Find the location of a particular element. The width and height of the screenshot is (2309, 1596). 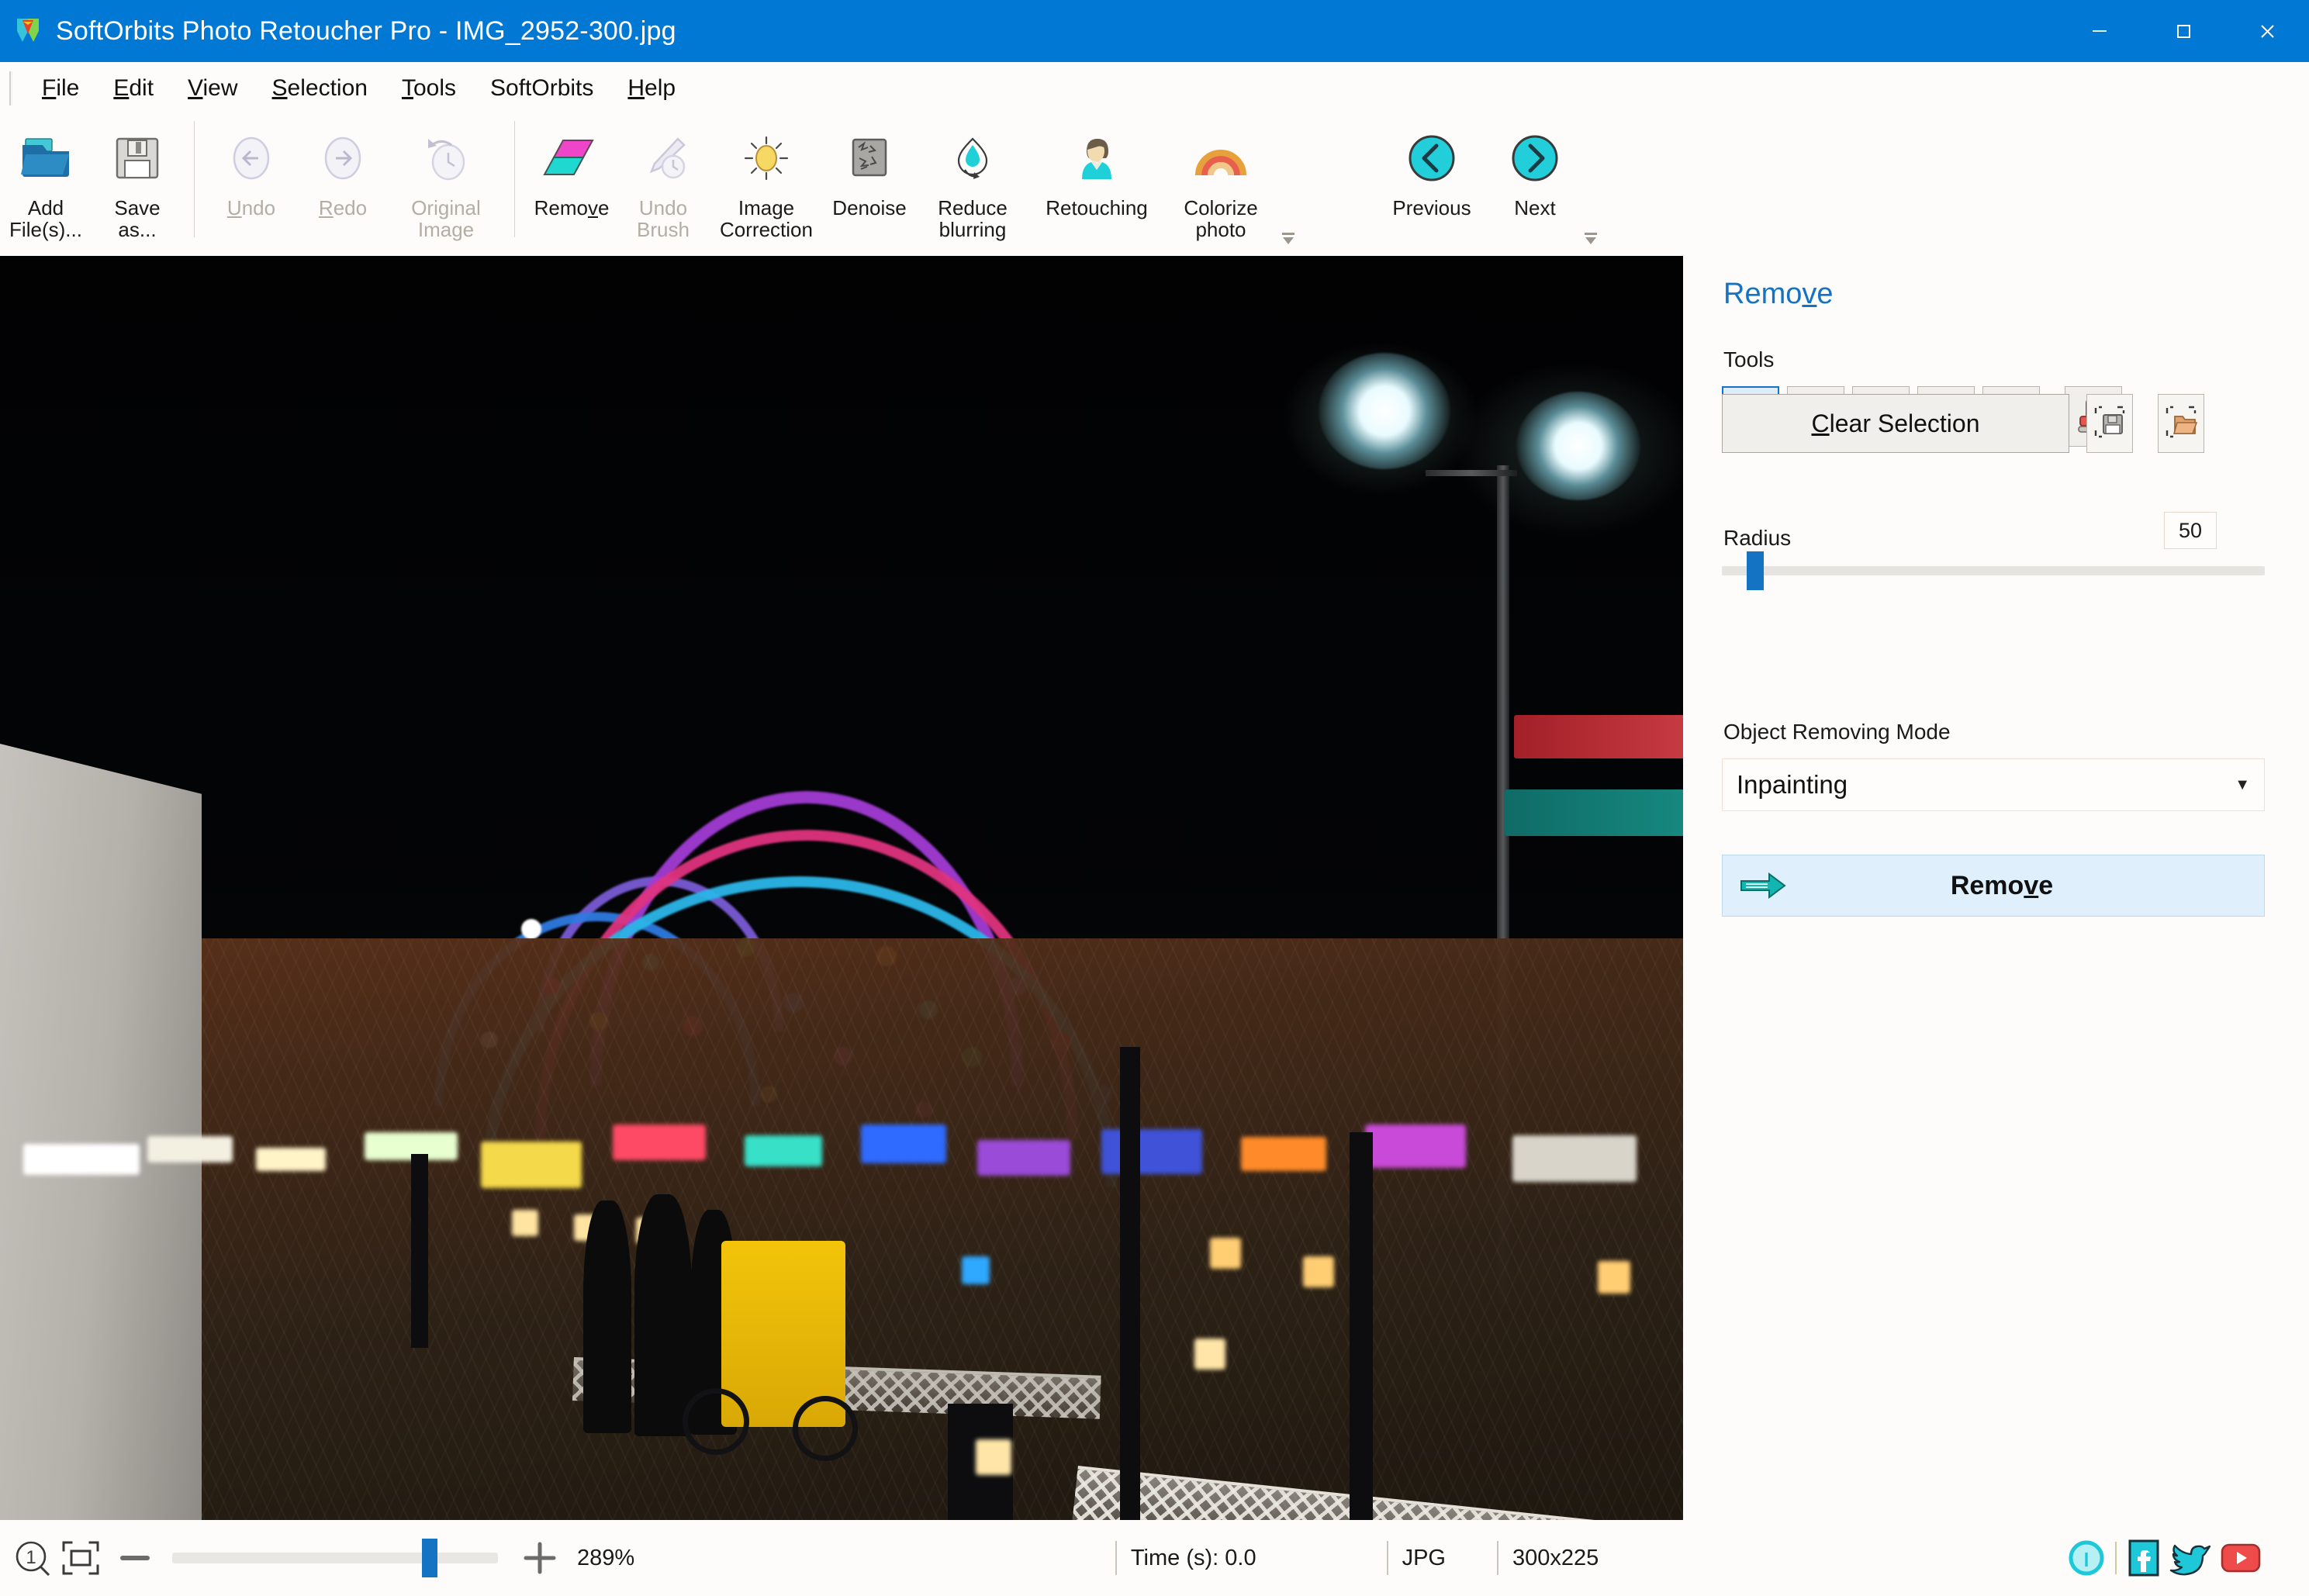

status-bar: 1 289% Time (s): 0.0 JPG 300x225 is located at coordinates (1154, 1558).